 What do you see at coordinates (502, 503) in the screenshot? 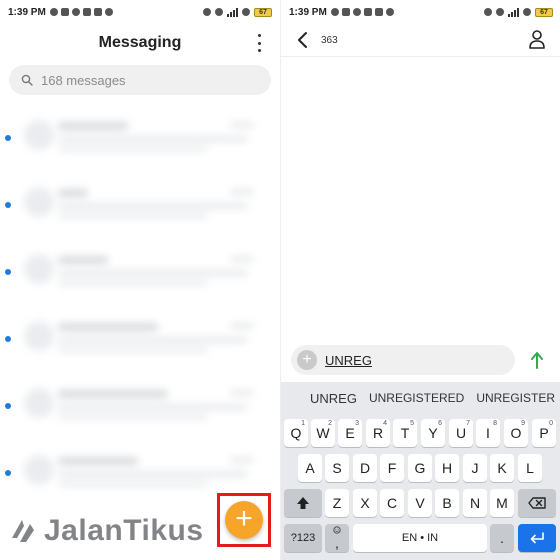
I see `key-m: M` at bounding box center [502, 503].